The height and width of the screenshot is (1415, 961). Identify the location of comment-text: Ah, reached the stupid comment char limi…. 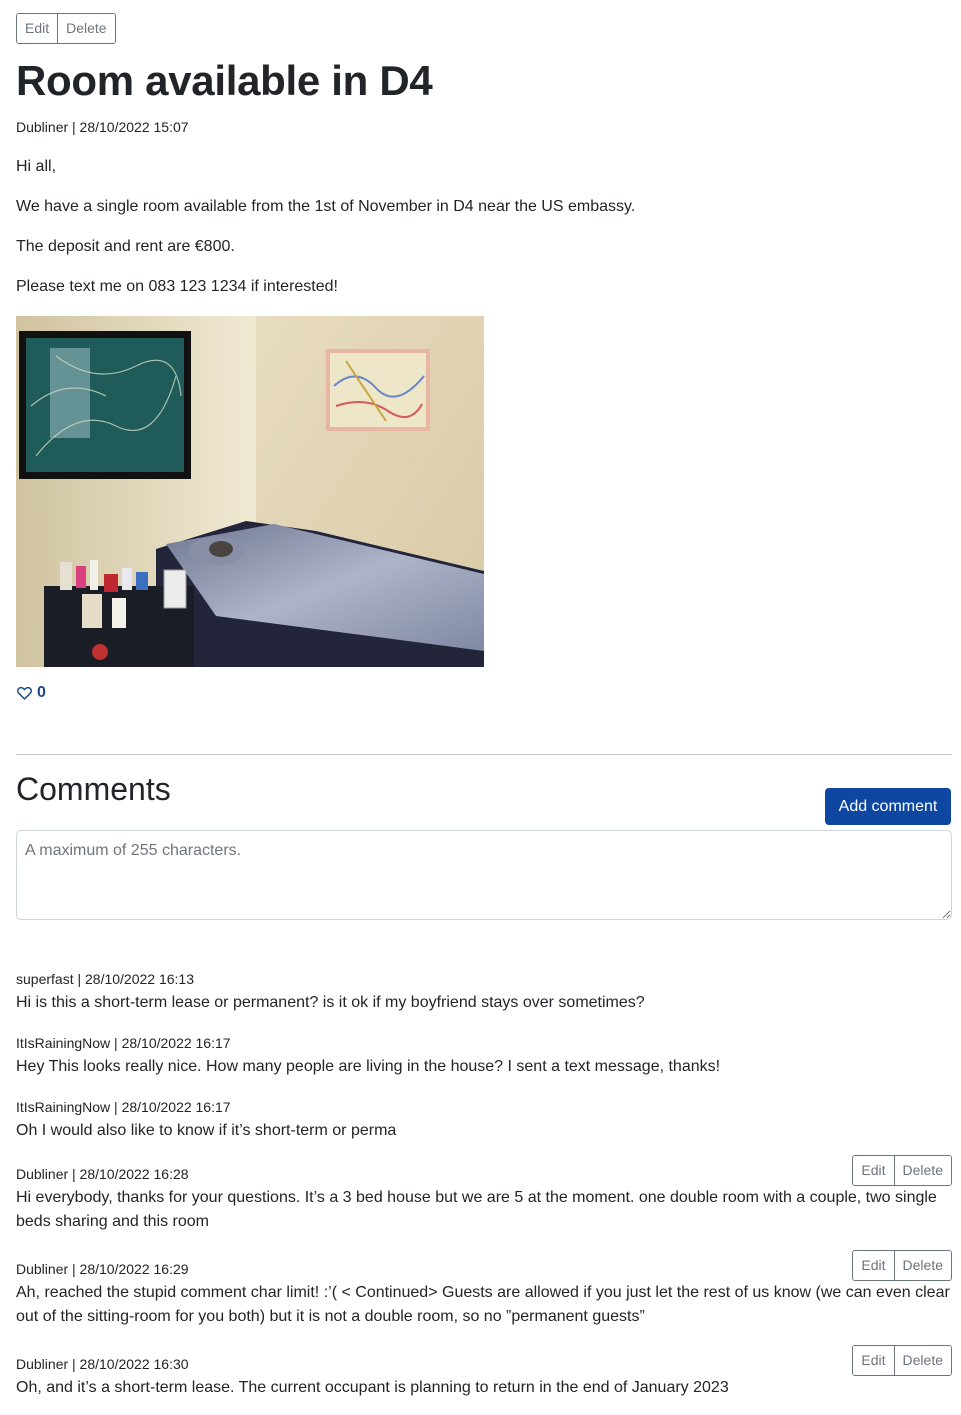
(483, 1304).